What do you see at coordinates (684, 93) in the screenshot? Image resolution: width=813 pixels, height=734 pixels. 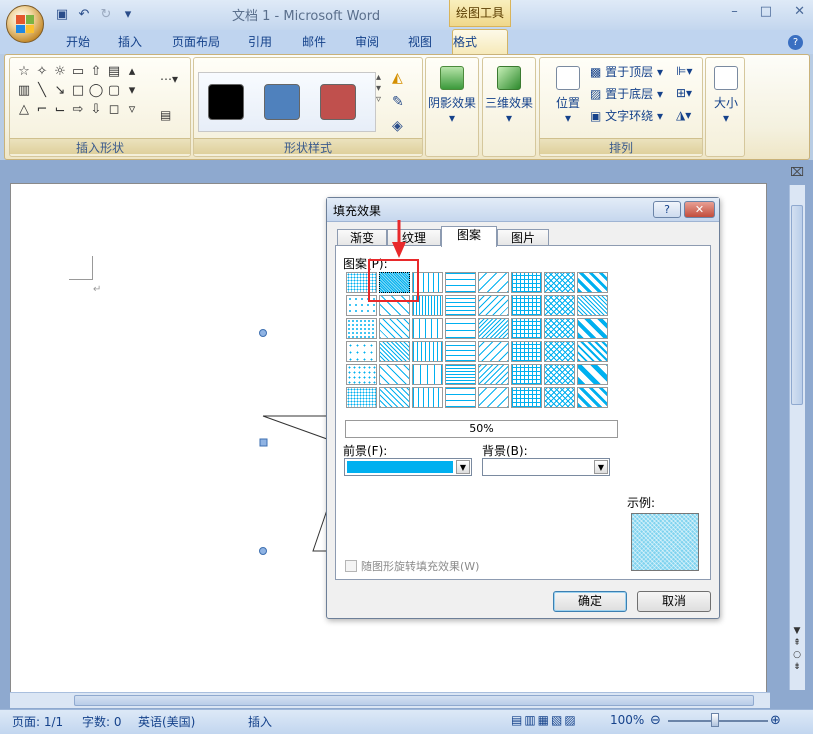 I see `group-icon: ⊞▾` at bounding box center [684, 93].